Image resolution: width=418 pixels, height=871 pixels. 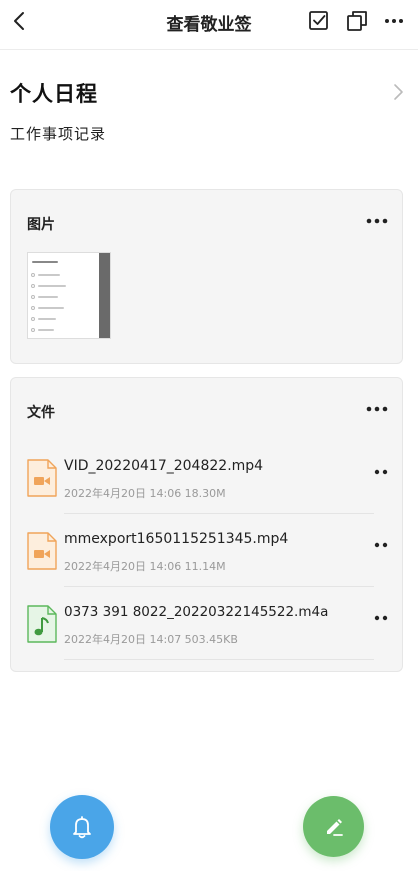 I want to click on checkbox-icon, so click(x=319, y=21).